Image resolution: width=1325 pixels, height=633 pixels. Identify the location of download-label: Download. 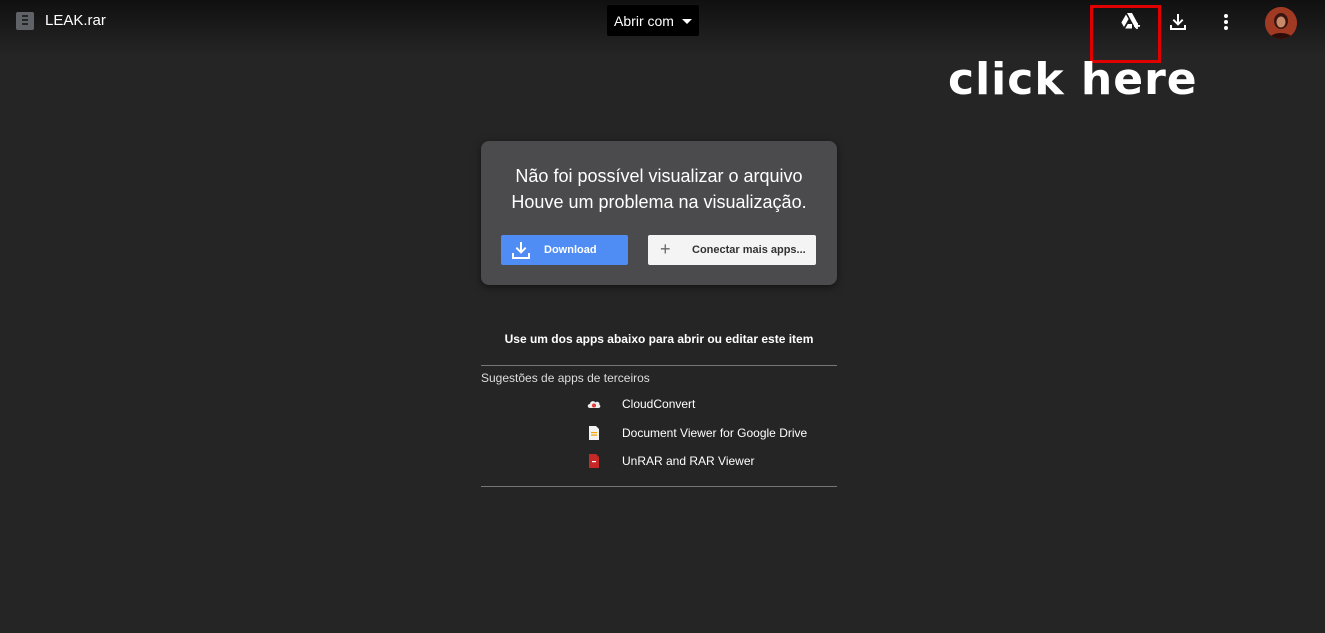
(570, 250).